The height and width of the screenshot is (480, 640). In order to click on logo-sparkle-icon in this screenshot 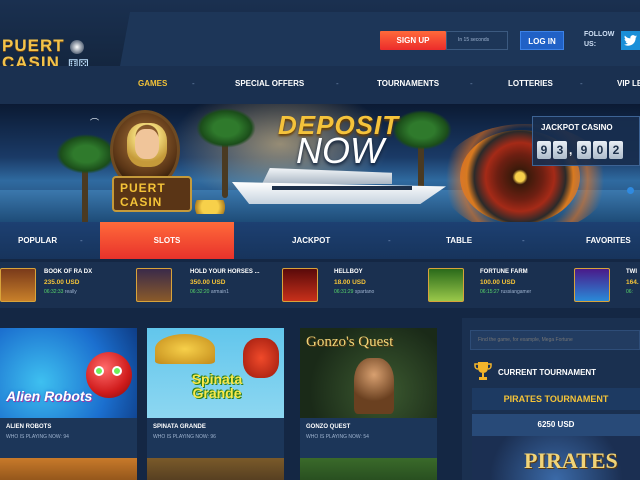, I will do `click(77, 47)`.